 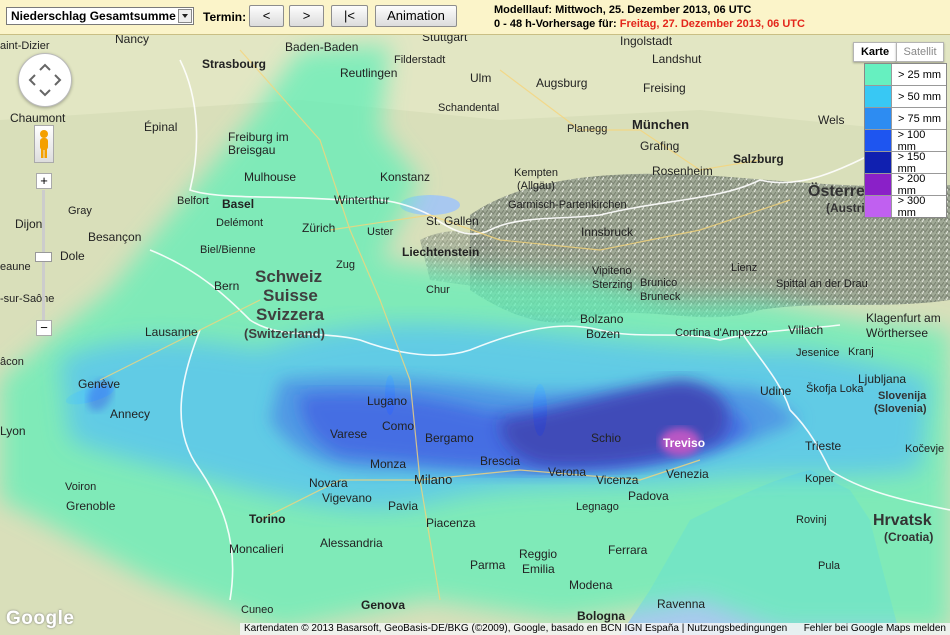 I want to click on city-torino: Torino, so click(x=267, y=519).